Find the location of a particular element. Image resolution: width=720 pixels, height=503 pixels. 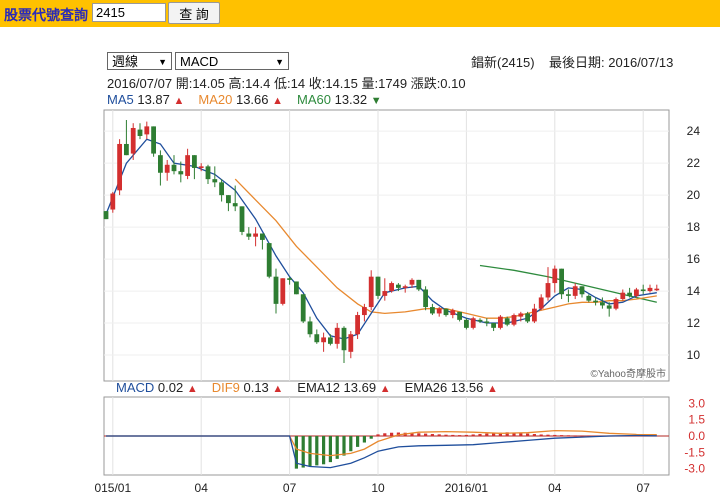

macd-tick-label: 0.0 is located at coordinates (696, 436).